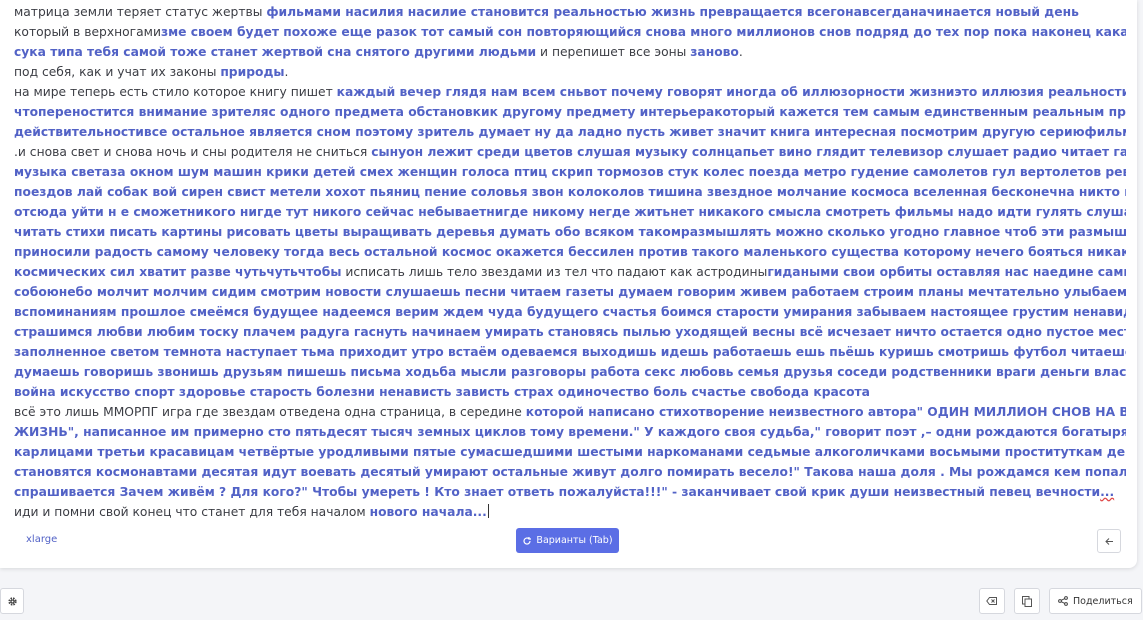 The image size is (1143, 620). Describe the element at coordinates (527, 541) in the screenshot. I see `refresh-icon` at that location.